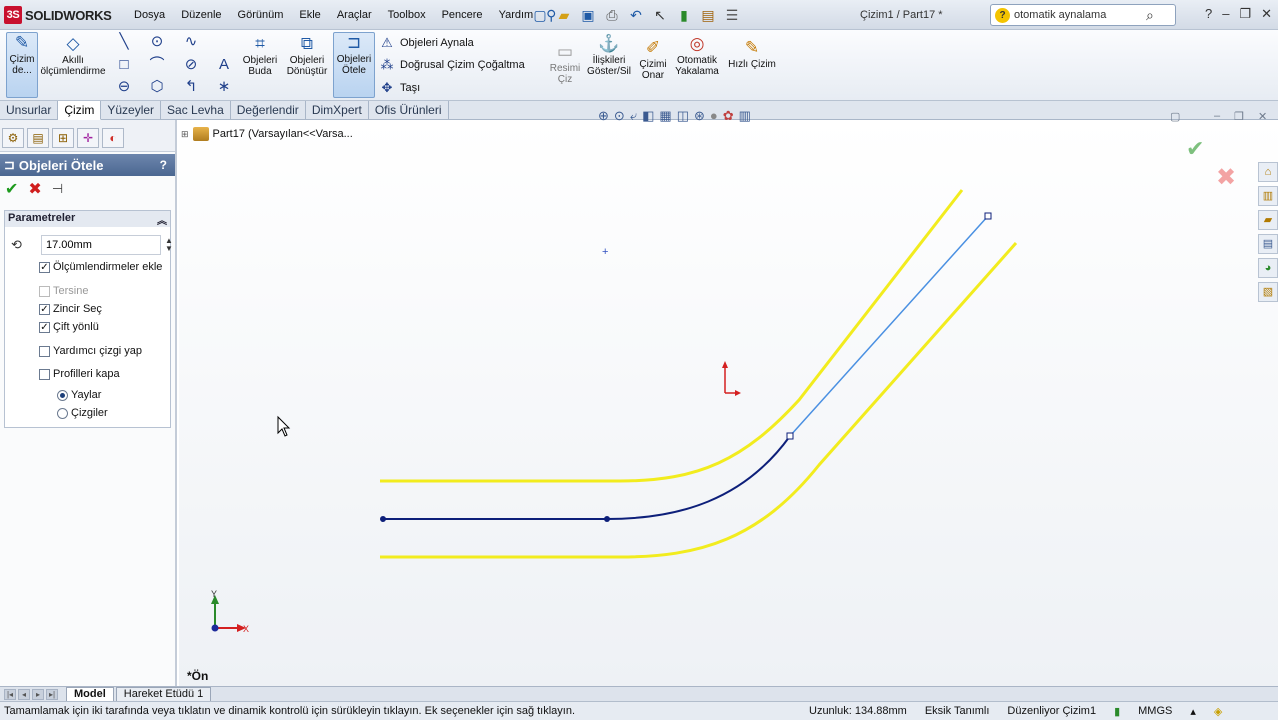 The height and width of the screenshot is (720, 1278). I want to click on appearance-icon: ●, so click(714, 116).